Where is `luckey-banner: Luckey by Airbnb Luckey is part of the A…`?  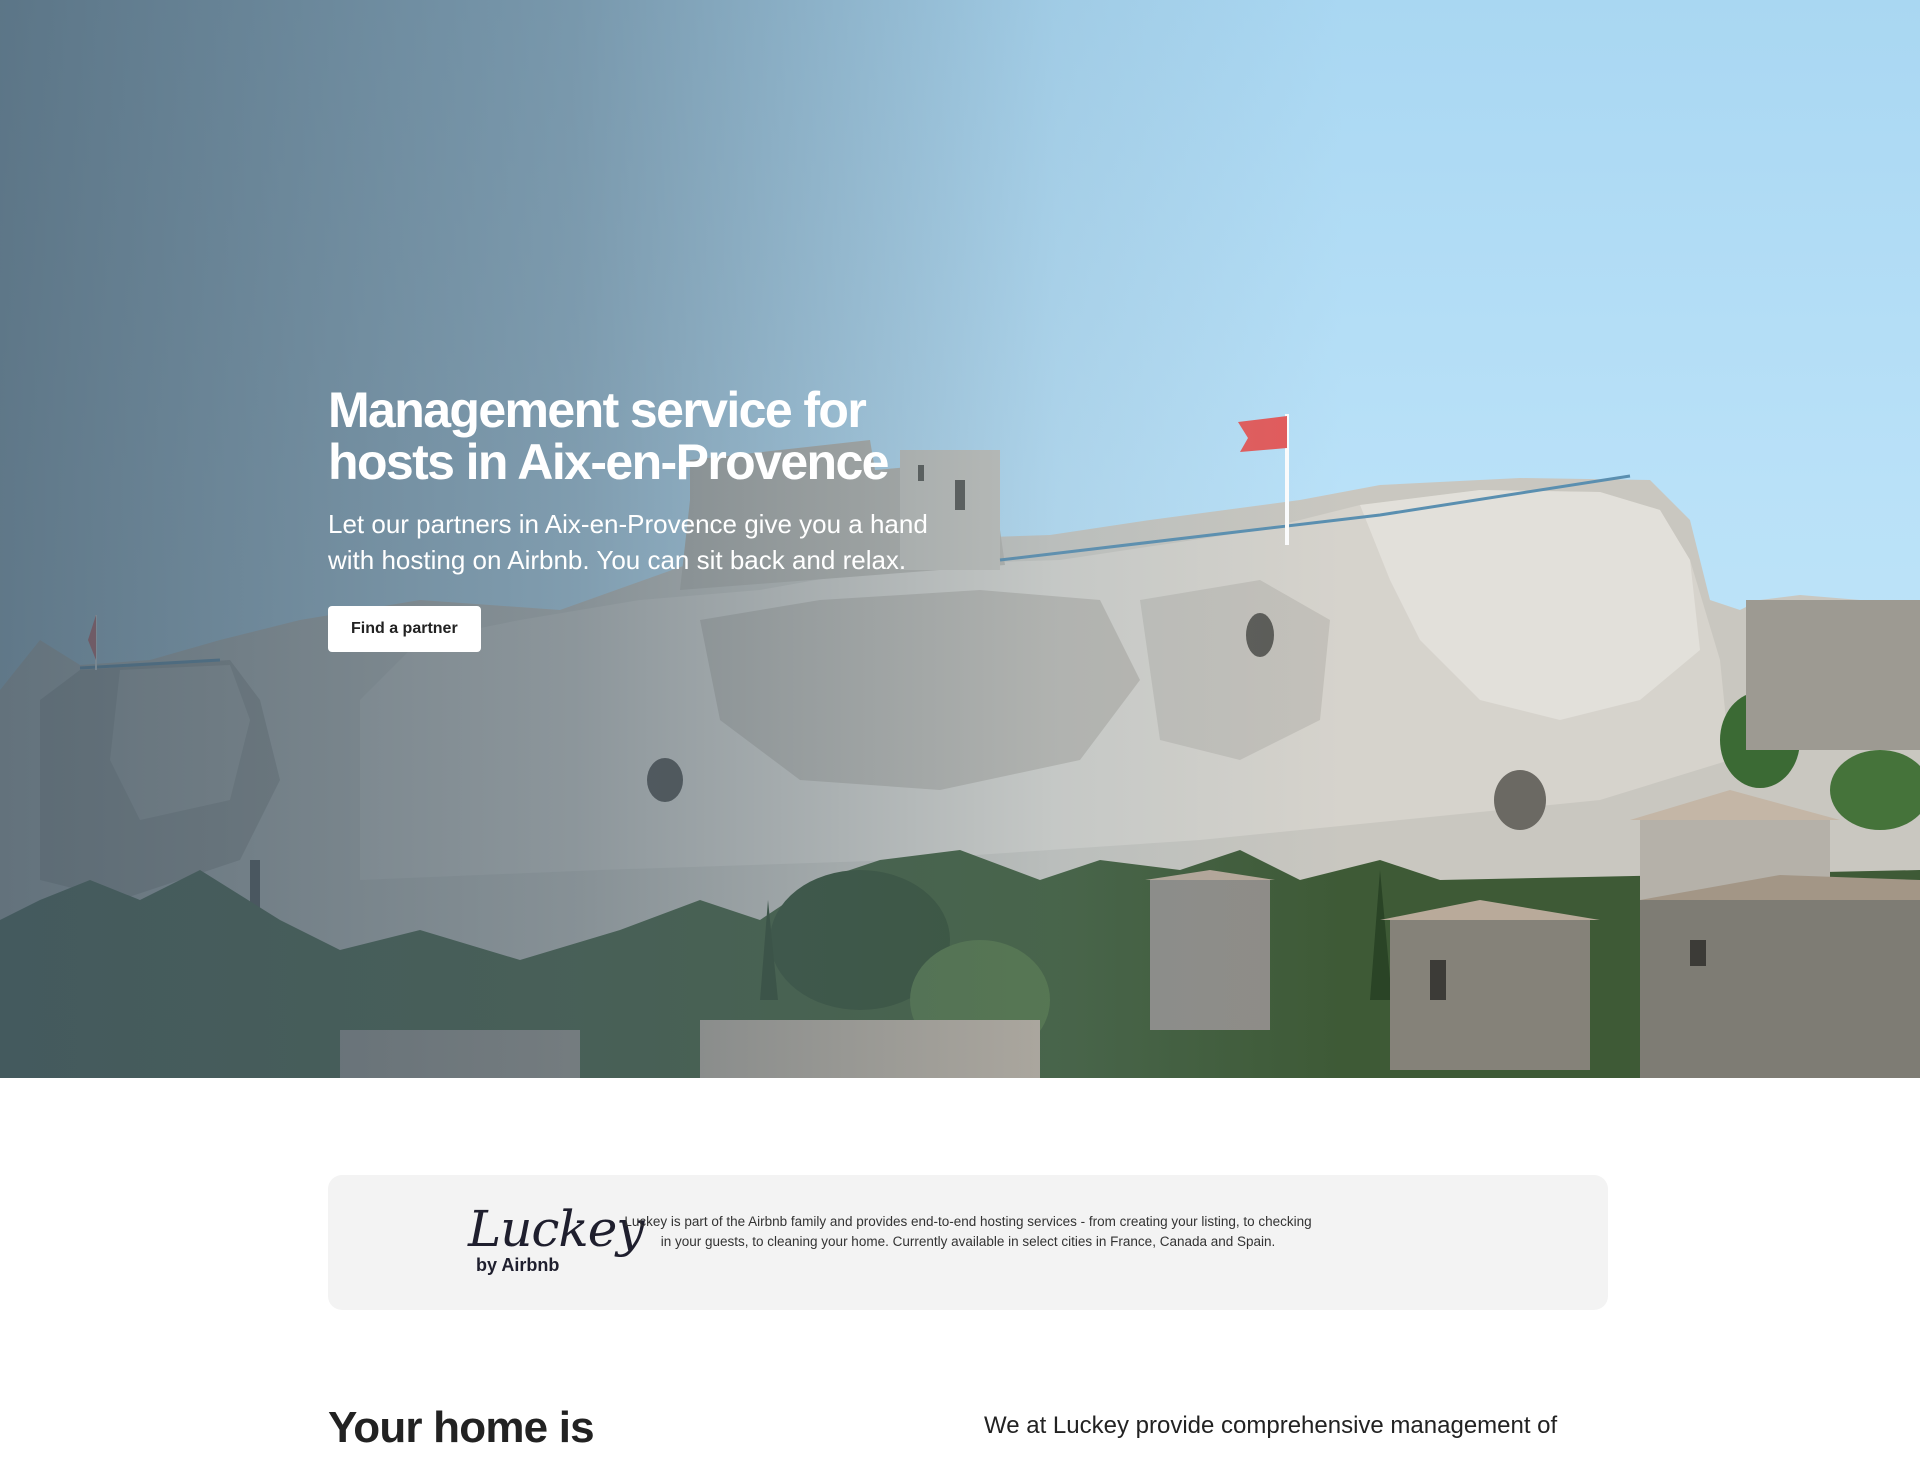
luckey-banner: Luckey by Airbnb Luckey is part of the A… is located at coordinates (968, 1242).